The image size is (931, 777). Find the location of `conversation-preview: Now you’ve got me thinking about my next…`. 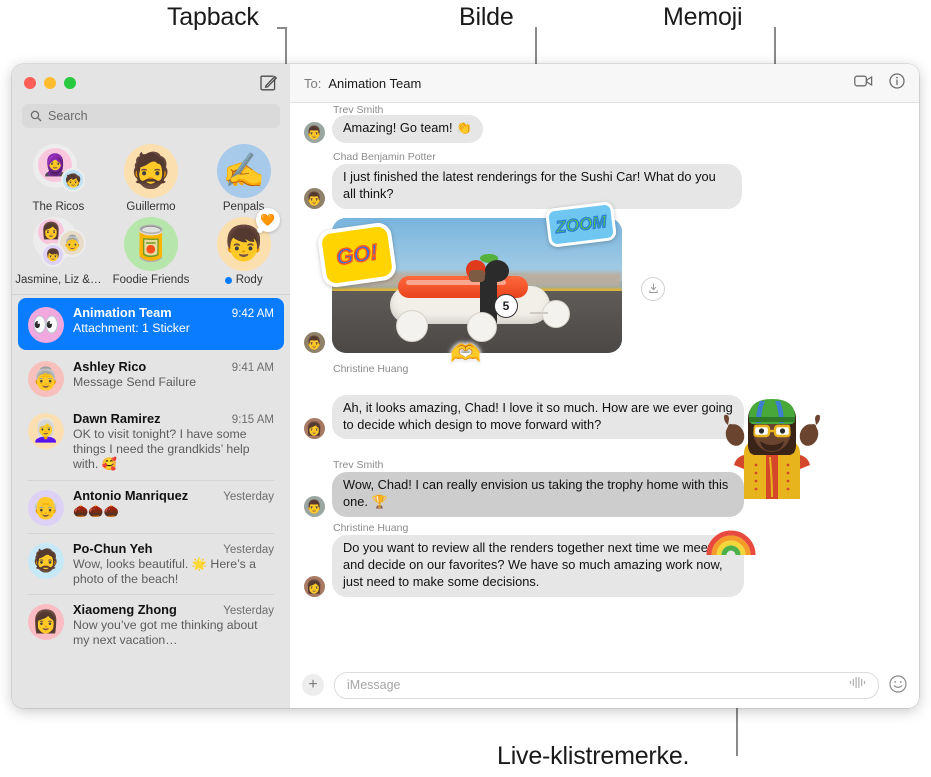

conversation-preview: Now you’ve got me thinking about my next… is located at coordinates (165, 633).